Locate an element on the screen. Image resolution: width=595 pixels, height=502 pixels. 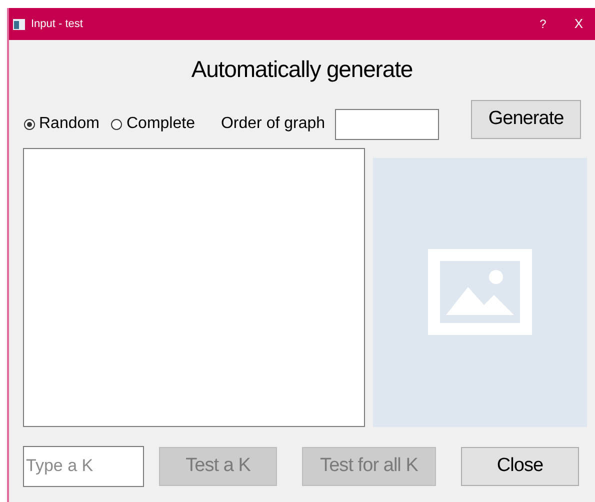
help-button: ? is located at coordinates (543, 24).